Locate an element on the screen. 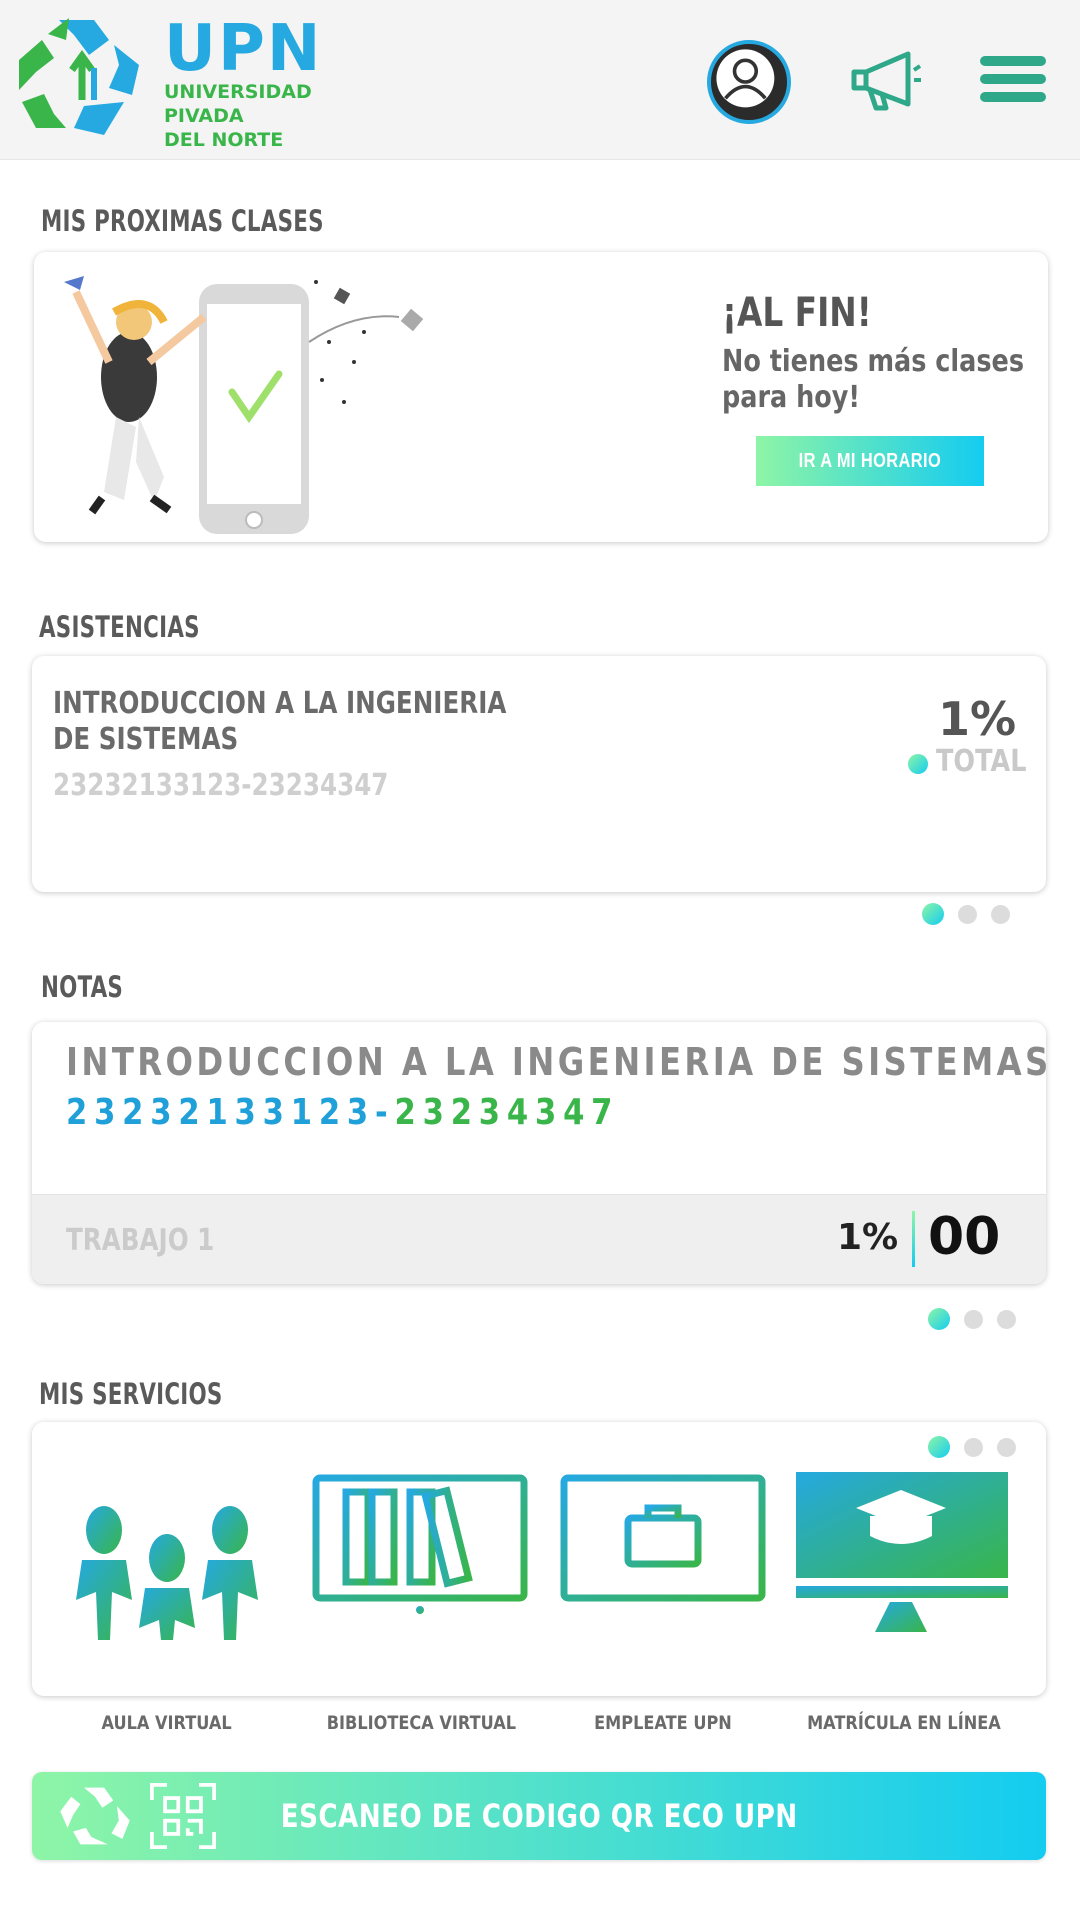  qr-scan-label: ESCANEO DE CODIGO QR ECO UPN is located at coordinates (539, 1816).